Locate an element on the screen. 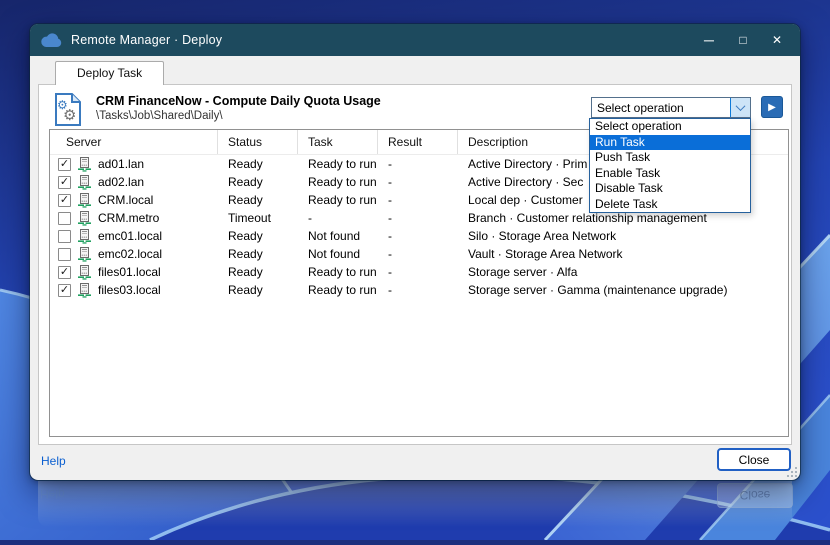 The width and height of the screenshot is (830, 545). cloud-icon is located at coordinates (51, 40).